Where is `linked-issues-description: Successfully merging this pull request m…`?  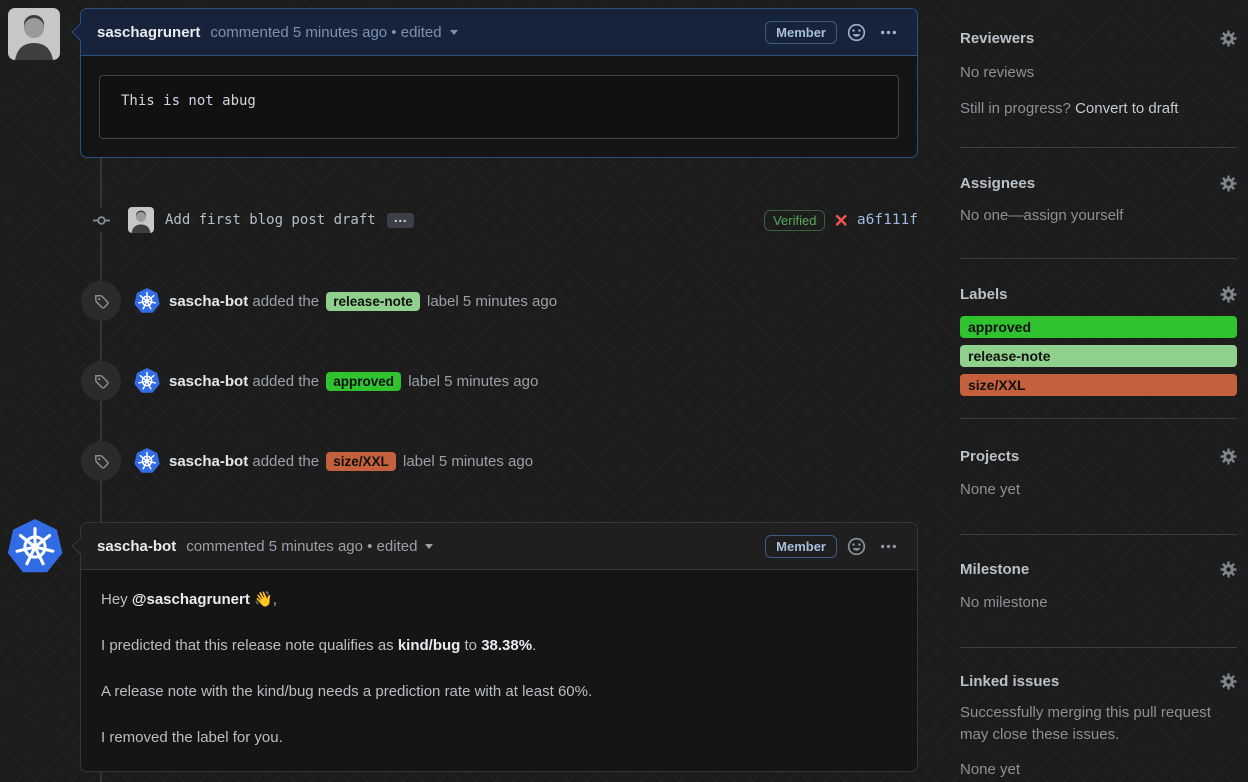 linked-issues-description: Successfully merging this pull request m… is located at coordinates (1085, 723).